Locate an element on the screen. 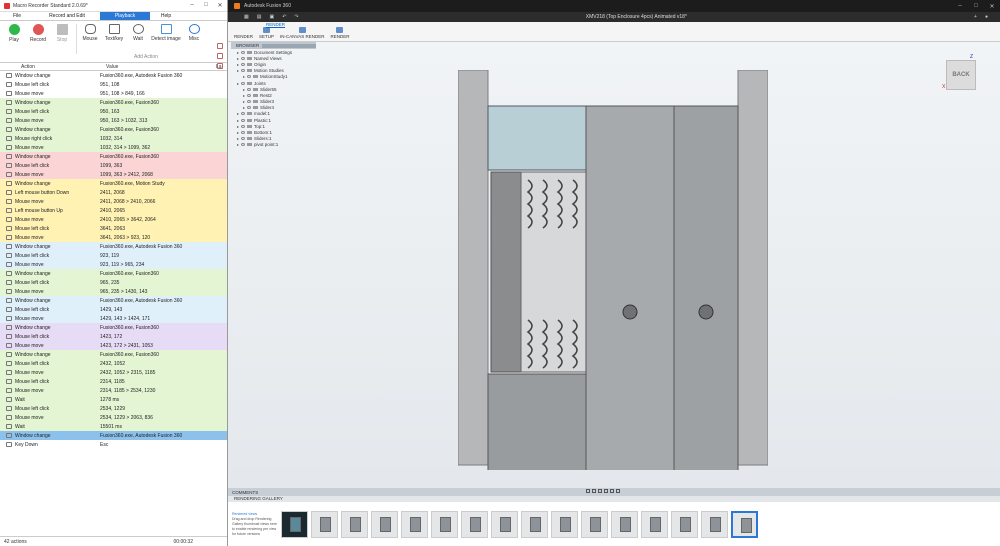 The height and width of the screenshot is (546, 1000). user-icon: ● is located at coordinates (986, 17).